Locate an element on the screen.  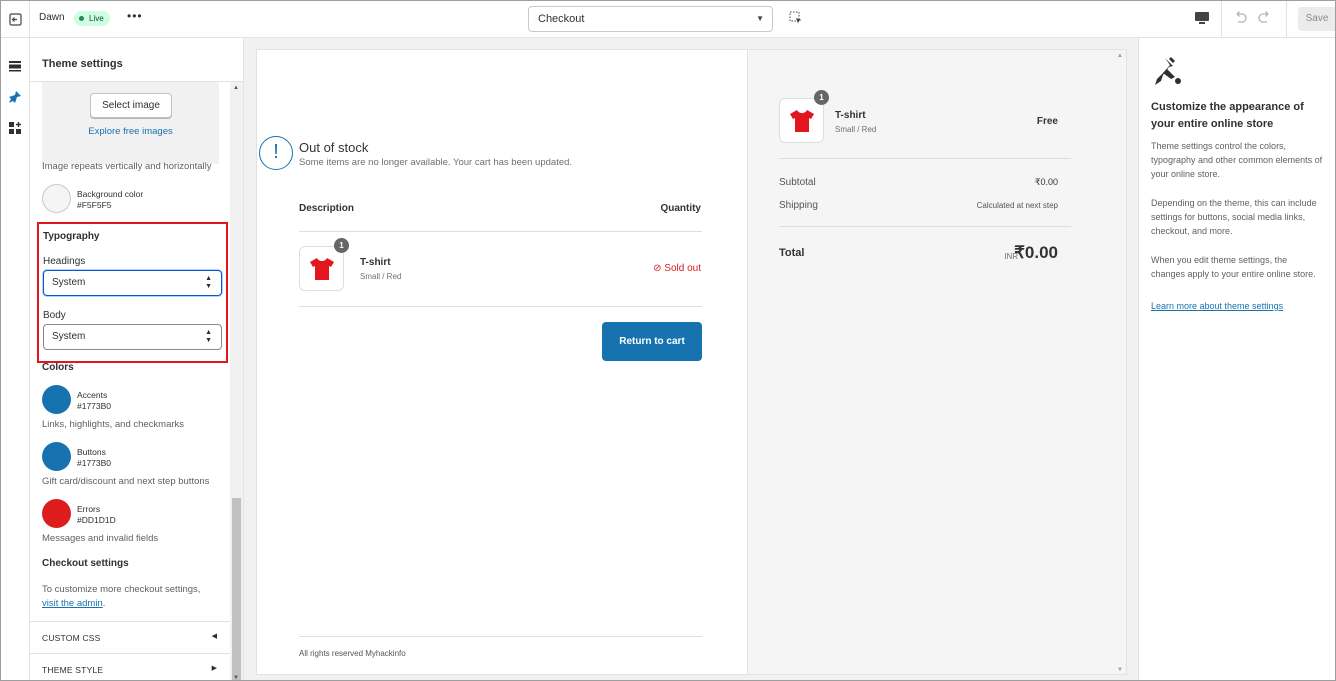
visit-admin-link: visit the admin is located at coordinates (72, 603).